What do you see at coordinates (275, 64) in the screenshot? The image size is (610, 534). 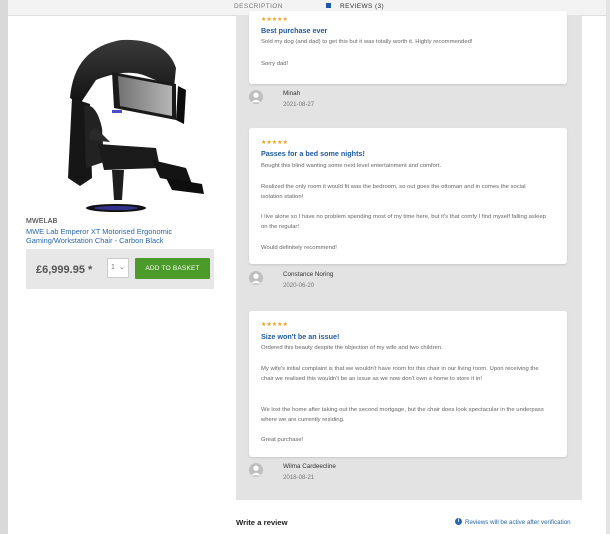 I see `review-text: Sorry dad!` at bounding box center [275, 64].